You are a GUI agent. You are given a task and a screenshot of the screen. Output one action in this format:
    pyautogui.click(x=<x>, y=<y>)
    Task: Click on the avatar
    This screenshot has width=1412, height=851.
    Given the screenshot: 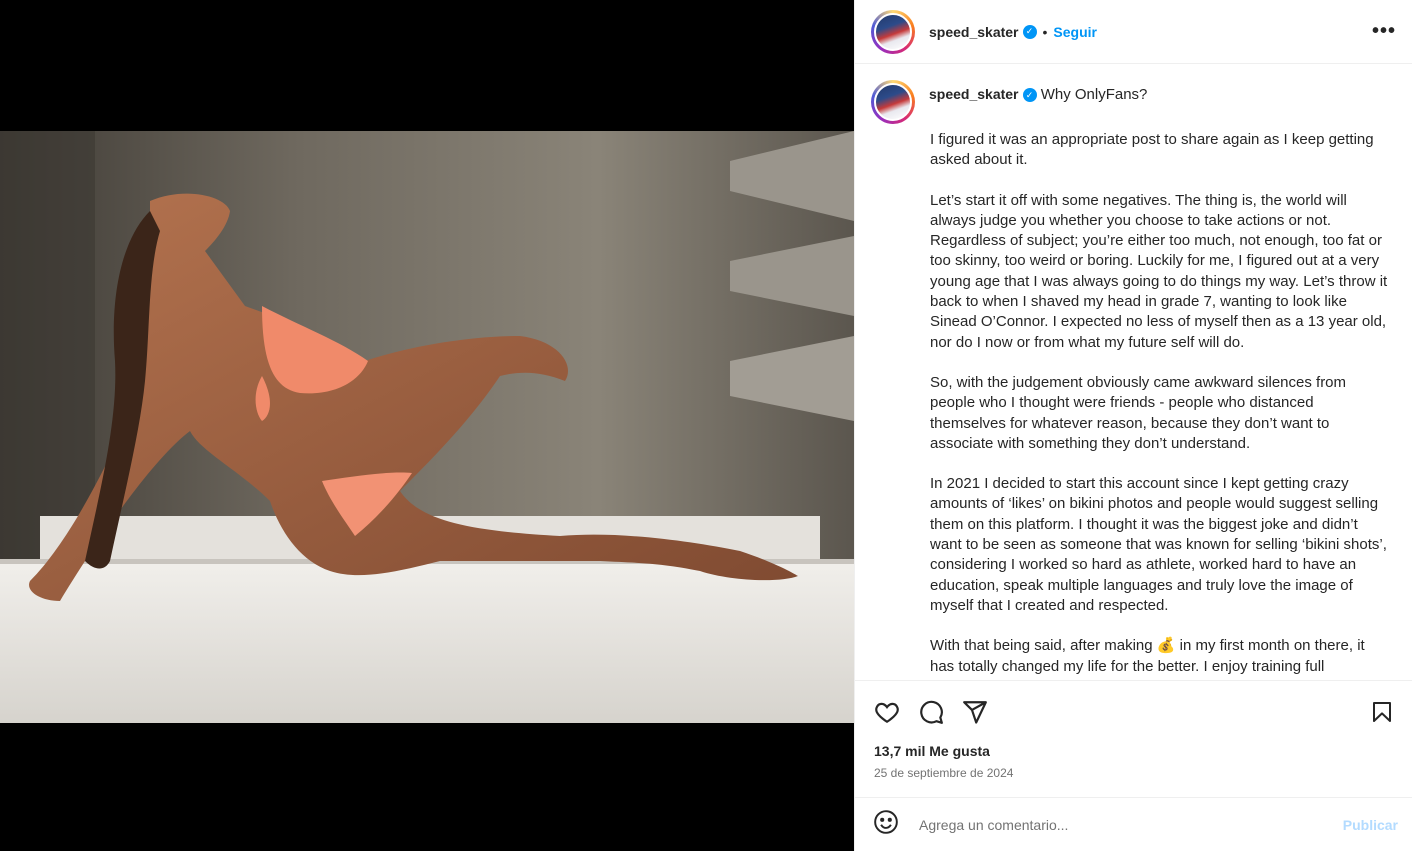 What is the action you would take?
    pyautogui.click(x=893, y=31)
    